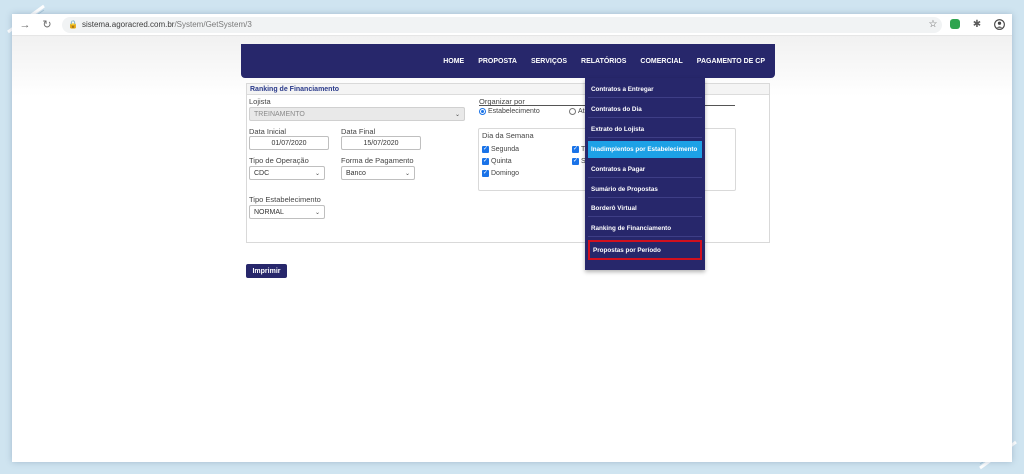 The height and width of the screenshot is (474, 1024). What do you see at coordinates (128, 24) in the screenshot?
I see `url-host: sistema.agoracred.com.br` at bounding box center [128, 24].